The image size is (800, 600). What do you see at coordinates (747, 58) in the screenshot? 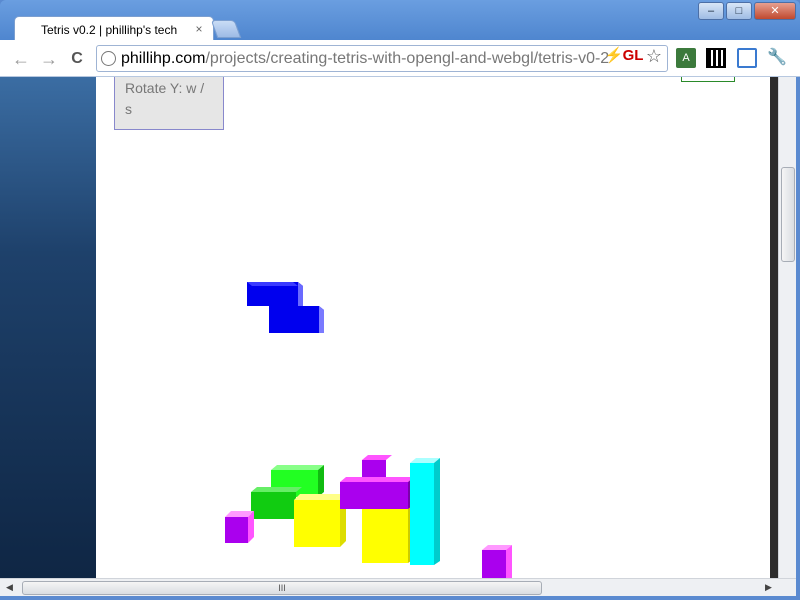
I see `screen-capture-icon` at bounding box center [747, 58].